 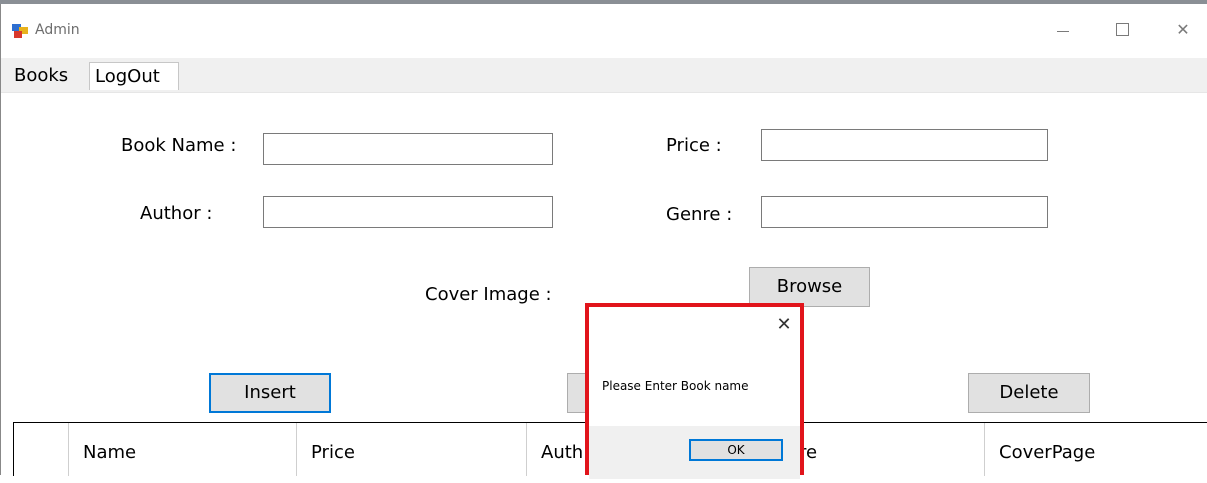 I want to click on maximize-icon, so click(x=1122, y=29).